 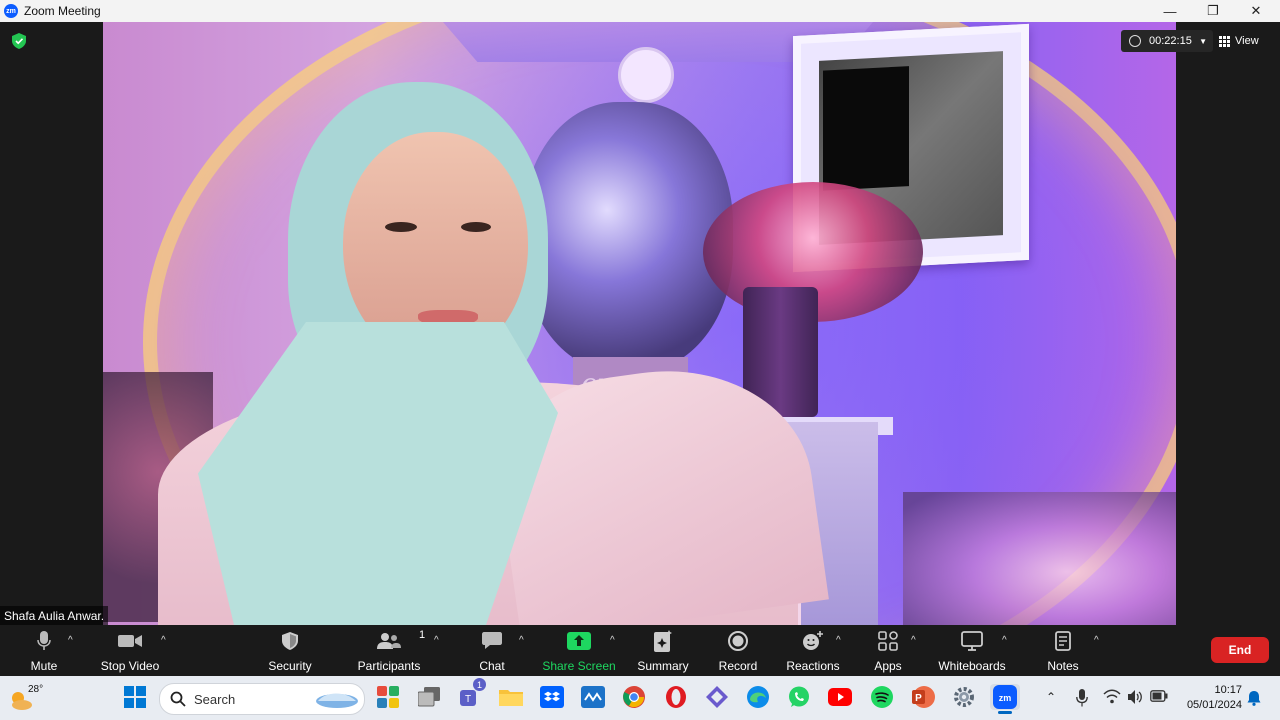 What do you see at coordinates (163, 640) in the screenshot?
I see `video-options-caret-icon: ^` at bounding box center [163, 640].